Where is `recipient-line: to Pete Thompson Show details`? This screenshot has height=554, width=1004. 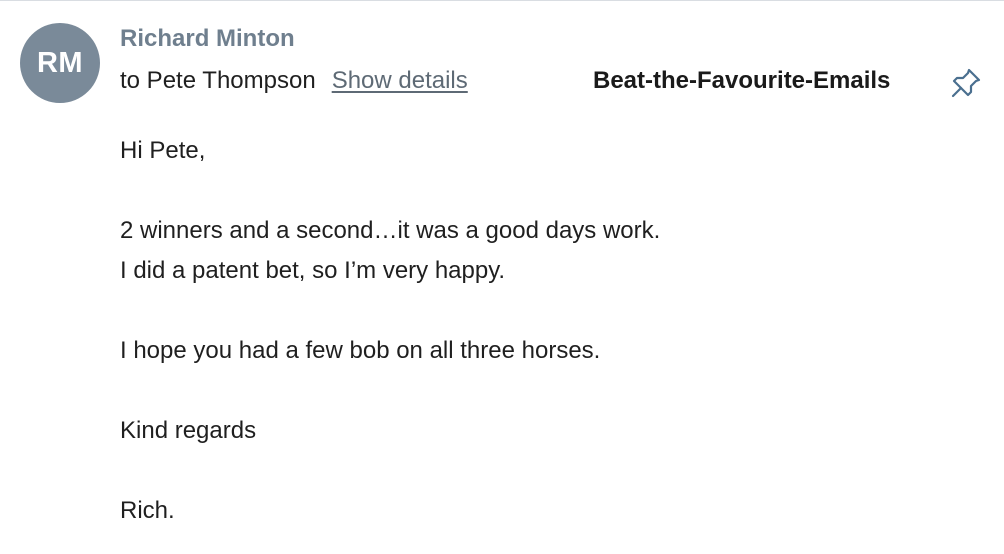 recipient-line: to Pete Thompson Show details is located at coordinates (294, 81).